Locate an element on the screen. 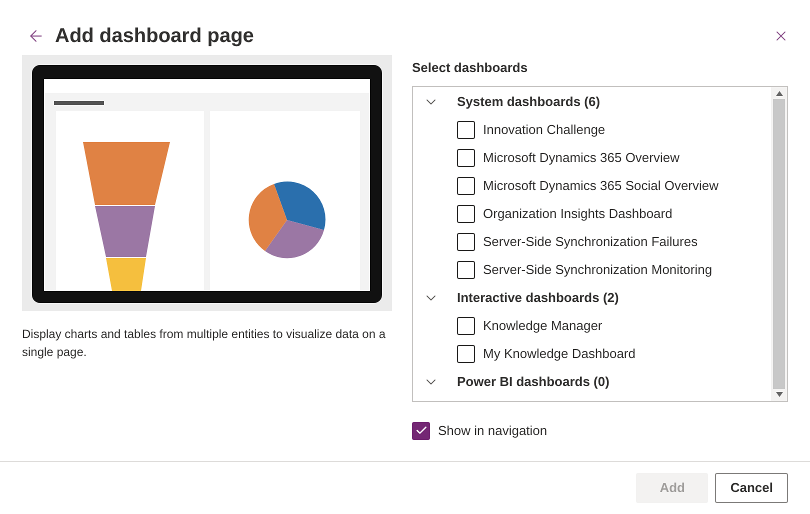  scrollbar-thumb is located at coordinates (779, 244).